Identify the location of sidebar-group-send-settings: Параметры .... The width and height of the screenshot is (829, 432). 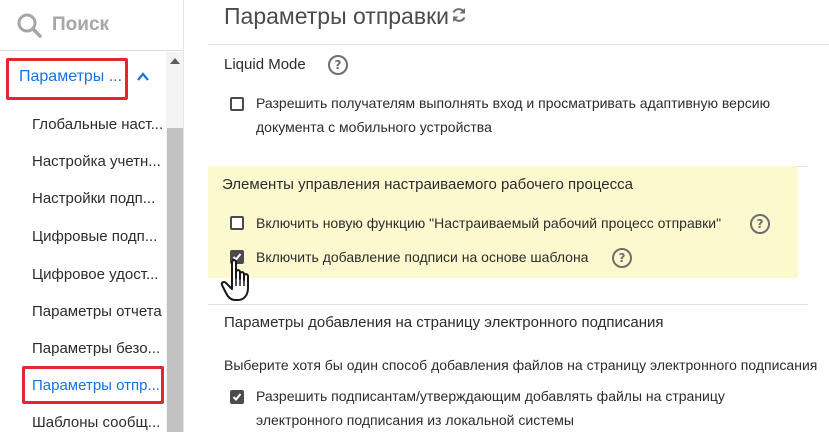
(82, 79).